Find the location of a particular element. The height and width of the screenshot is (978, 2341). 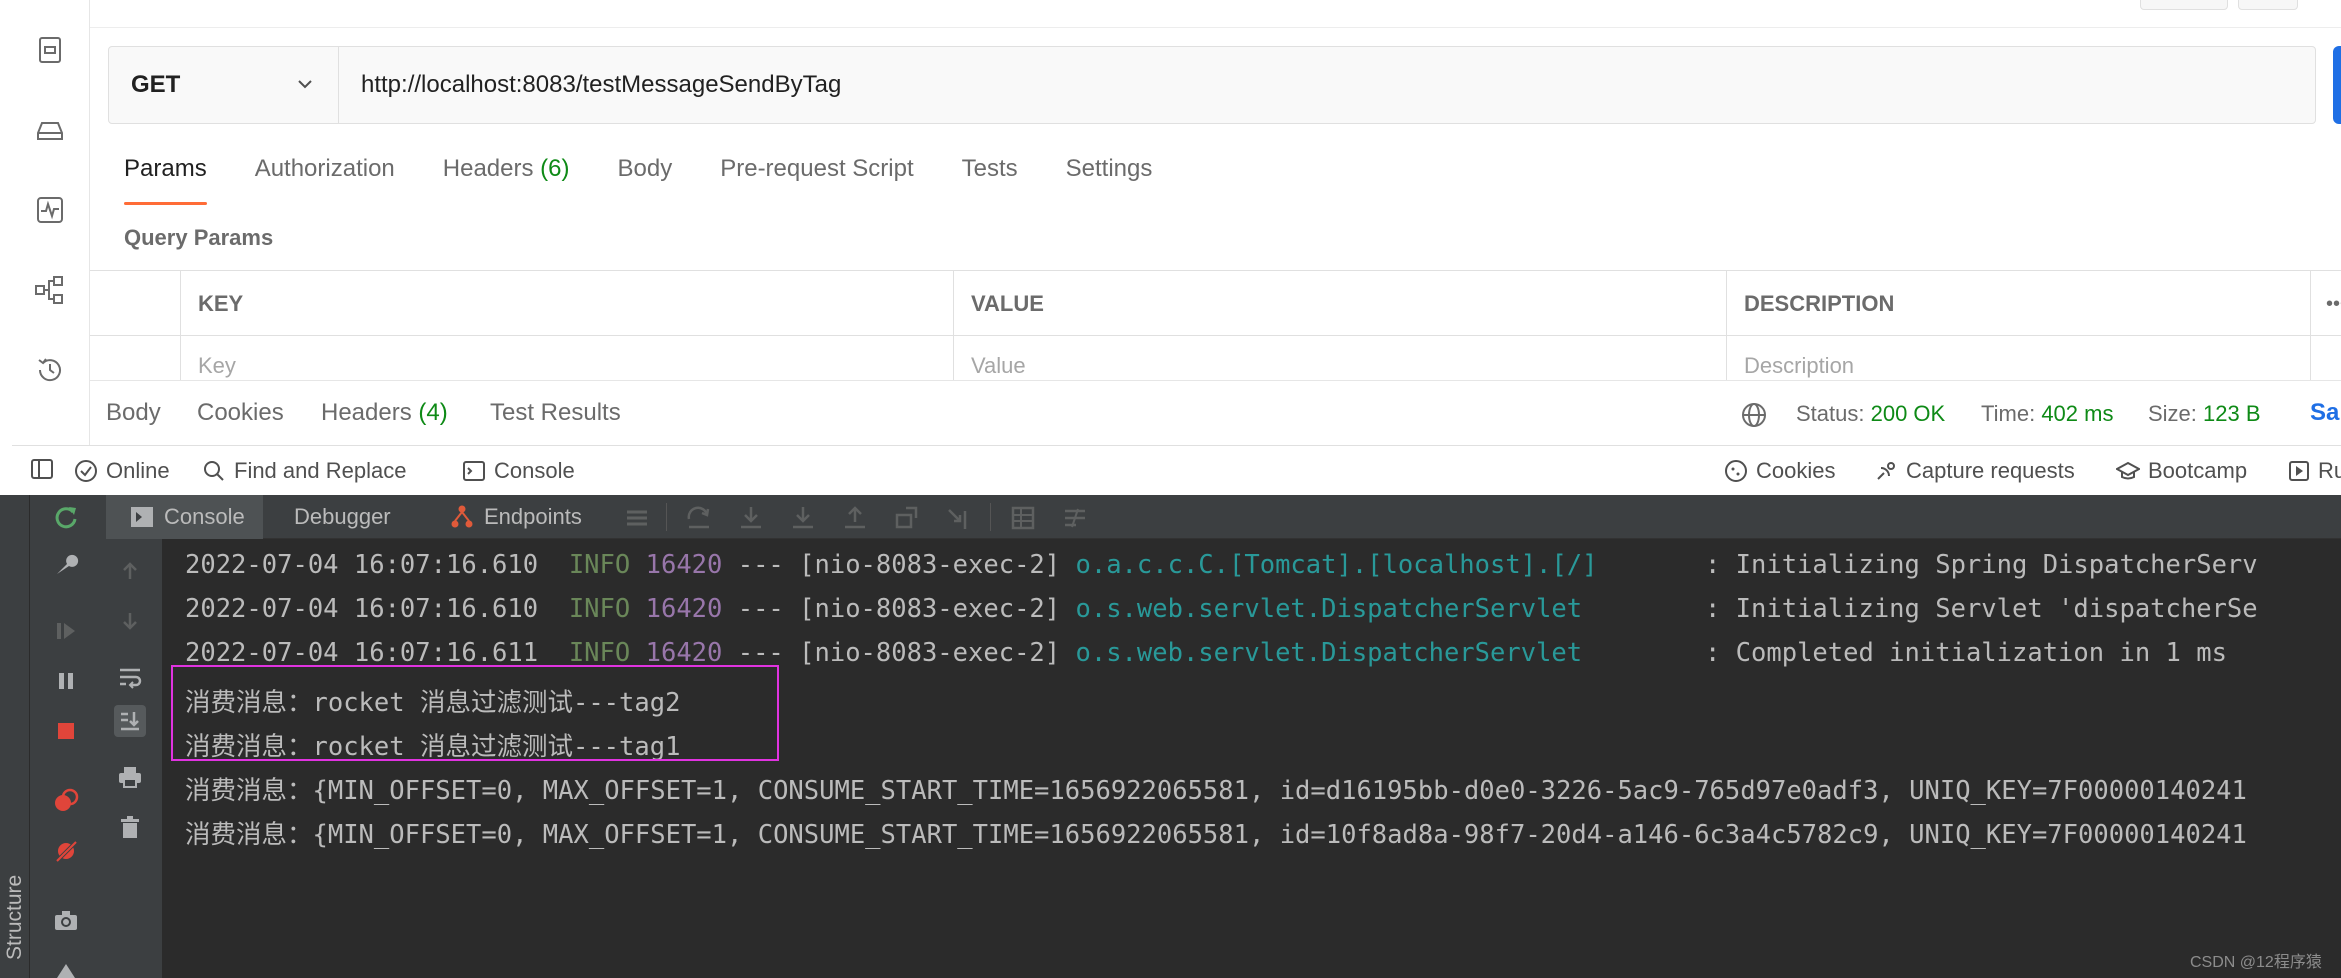

console-toolbar is located at coordinates (131, 736).